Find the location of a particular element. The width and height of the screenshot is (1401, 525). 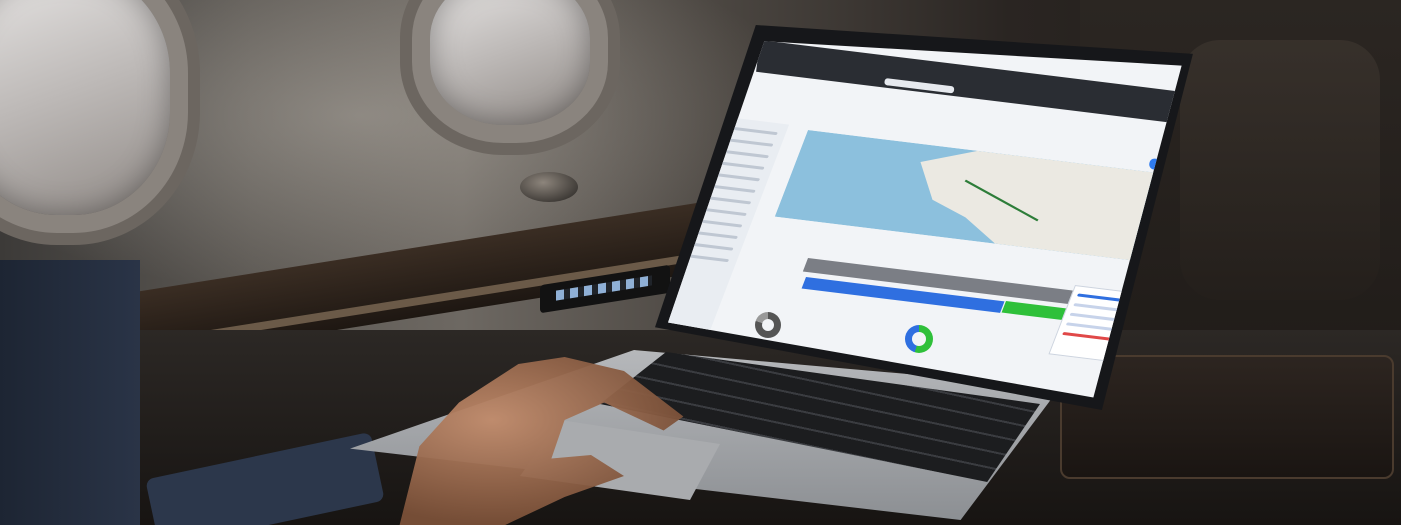

revenue-donut-chart is located at coordinates (919, 339).